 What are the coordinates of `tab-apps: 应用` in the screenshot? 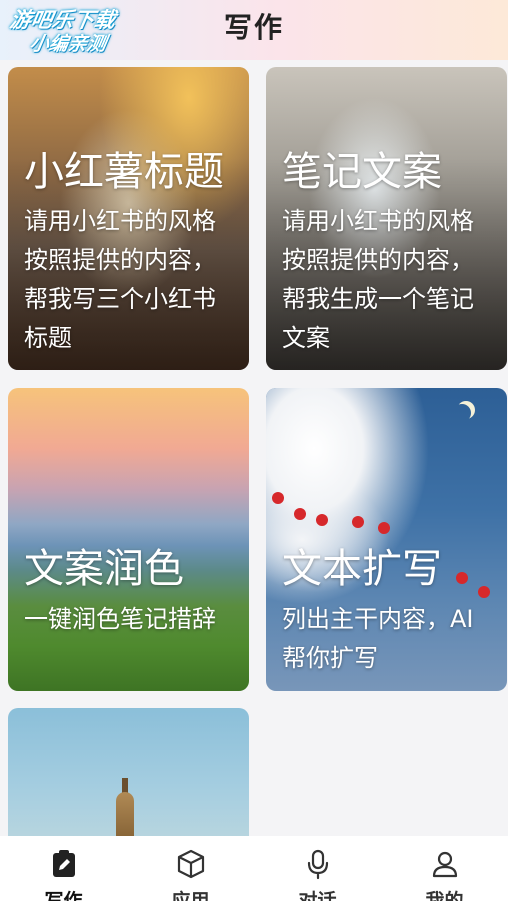 It's located at (190, 868).